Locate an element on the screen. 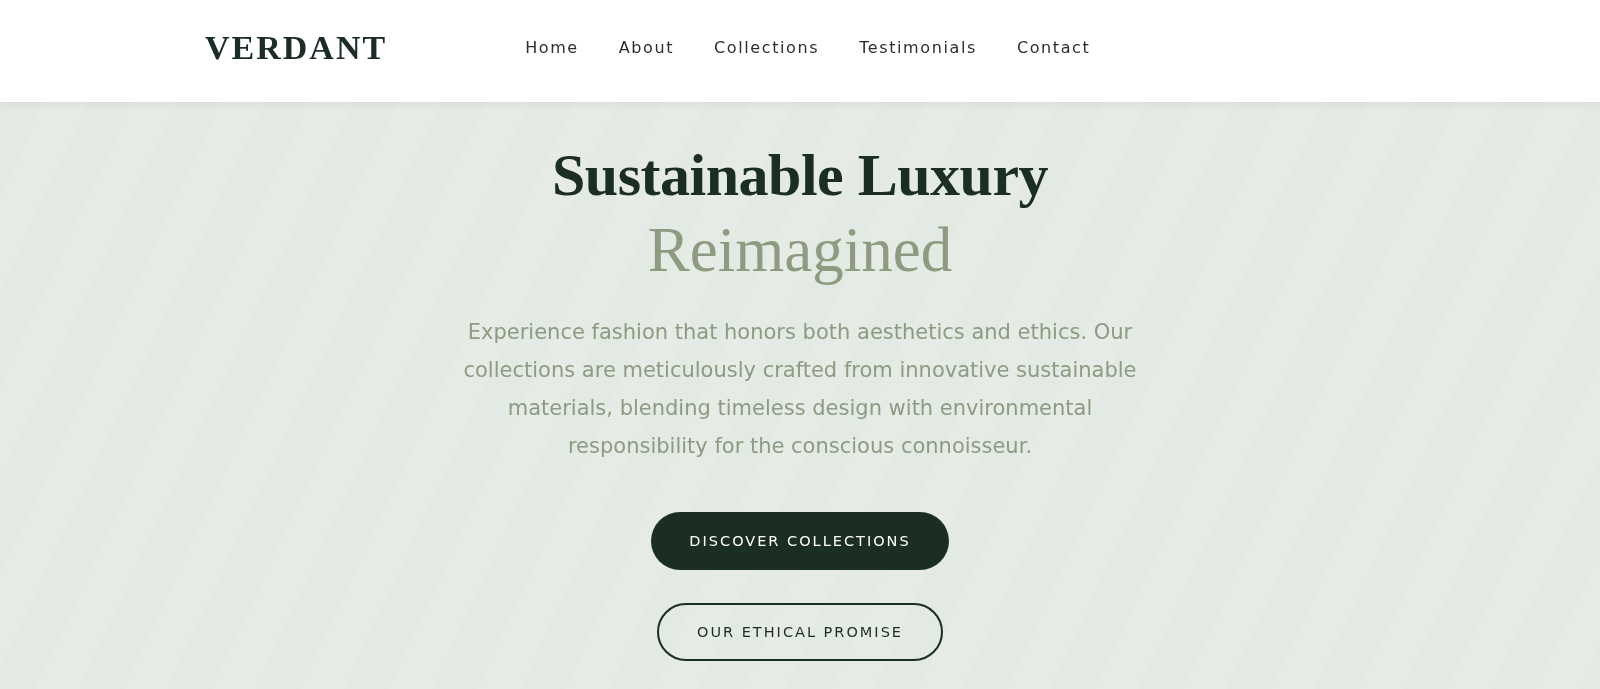 The width and height of the screenshot is (1600, 689). nav-link: Contact is located at coordinates (1053, 47).